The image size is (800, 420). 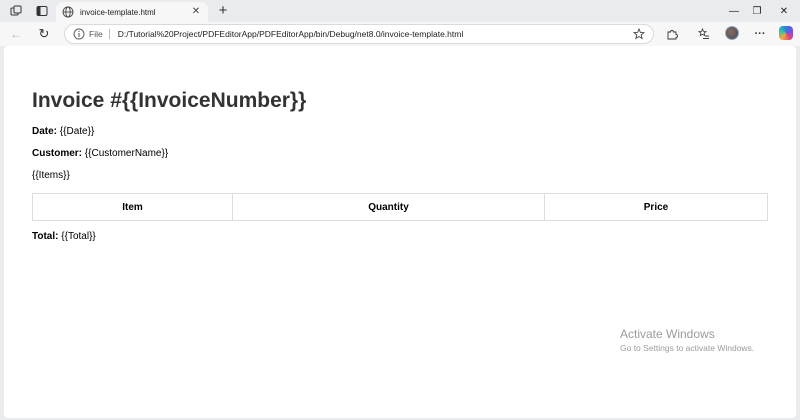 I want to click on date-line: Date: {{Date}}, so click(x=63, y=131).